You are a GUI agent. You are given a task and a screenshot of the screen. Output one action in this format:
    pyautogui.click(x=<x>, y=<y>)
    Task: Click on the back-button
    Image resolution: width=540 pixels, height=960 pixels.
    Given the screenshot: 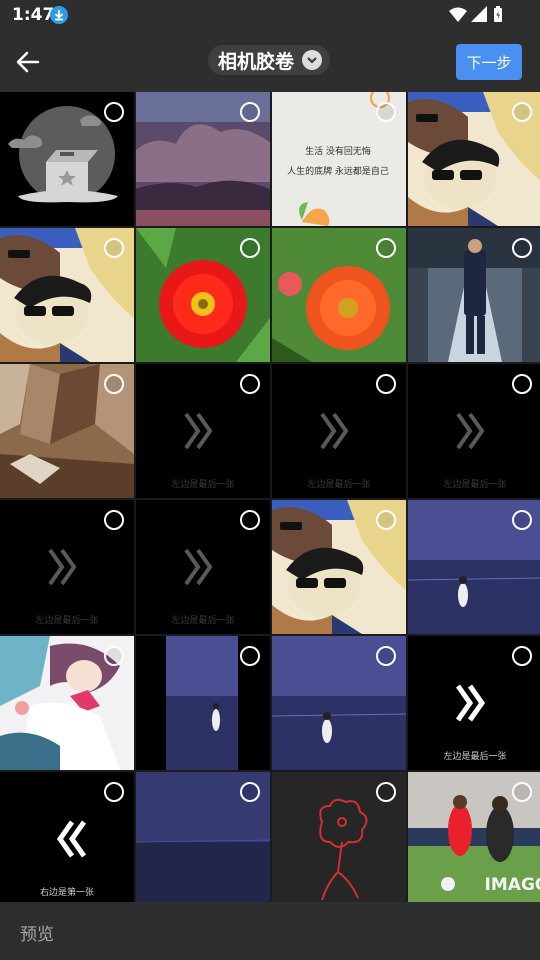 What is the action you would take?
    pyautogui.click(x=28, y=62)
    